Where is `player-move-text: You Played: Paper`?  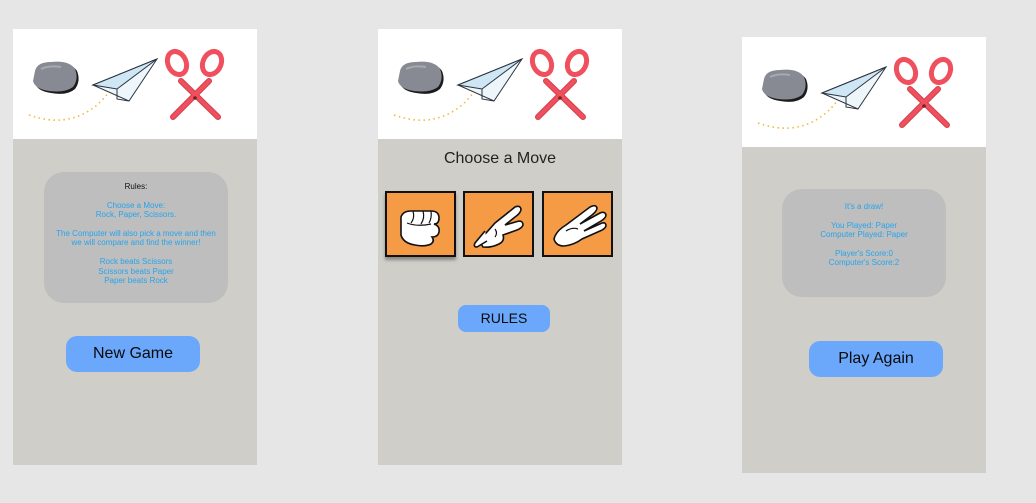 player-move-text: You Played: Paper is located at coordinates (864, 225).